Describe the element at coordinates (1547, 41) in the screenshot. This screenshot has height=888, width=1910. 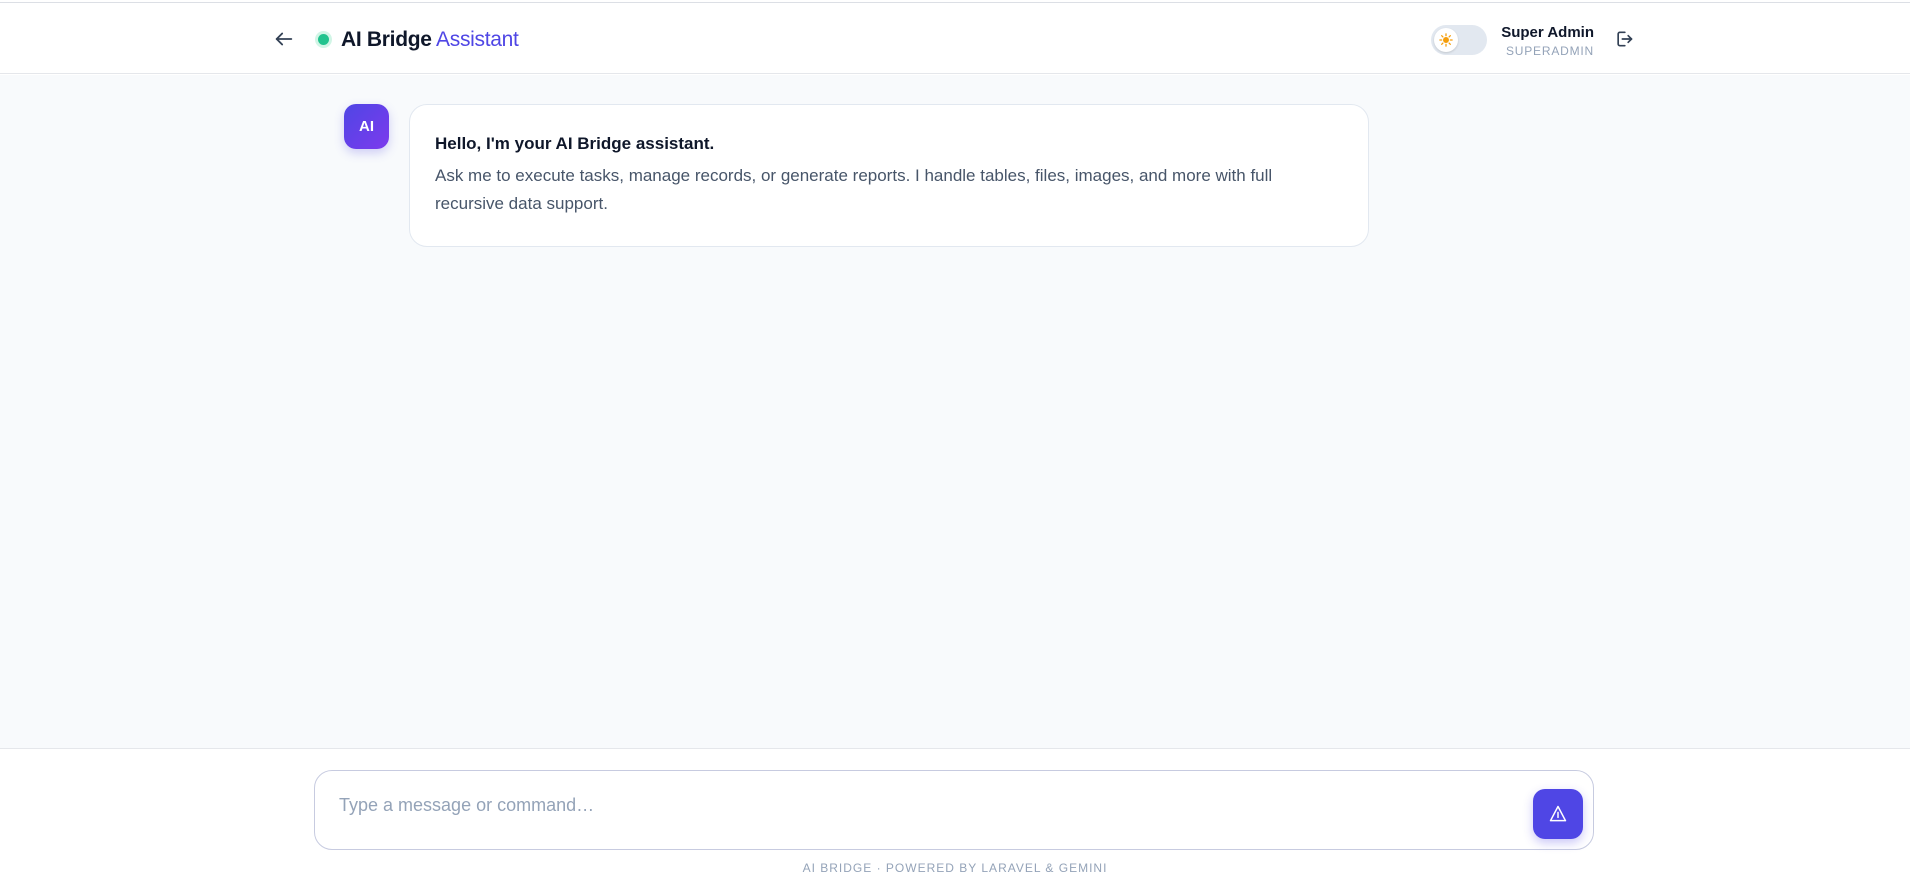
I see `user-info: Super Admin SUPERADMIN` at that location.